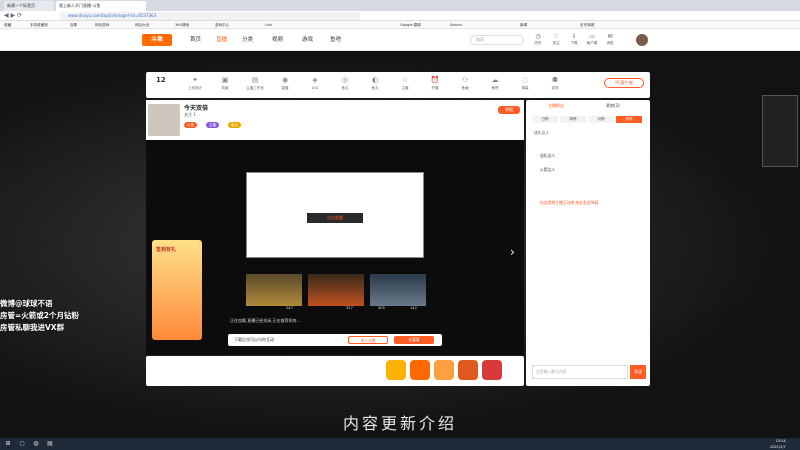 The width and height of the screenshot is (800, 450). Describe the element at coordinates (573, 119) in the screenshot. I see `tab-weekly: 周榜` at that location.